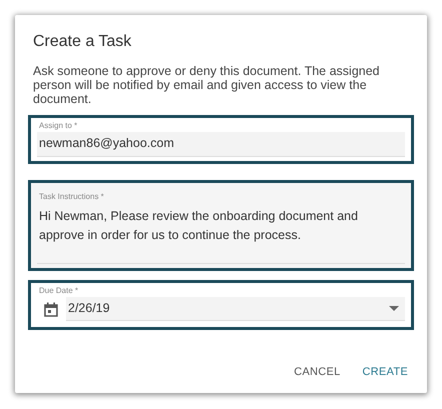  What do you see at coordinates (317, 372) in the screenshot?
I see `cancel-button: CANCEL` at bounding box center [317, 372].